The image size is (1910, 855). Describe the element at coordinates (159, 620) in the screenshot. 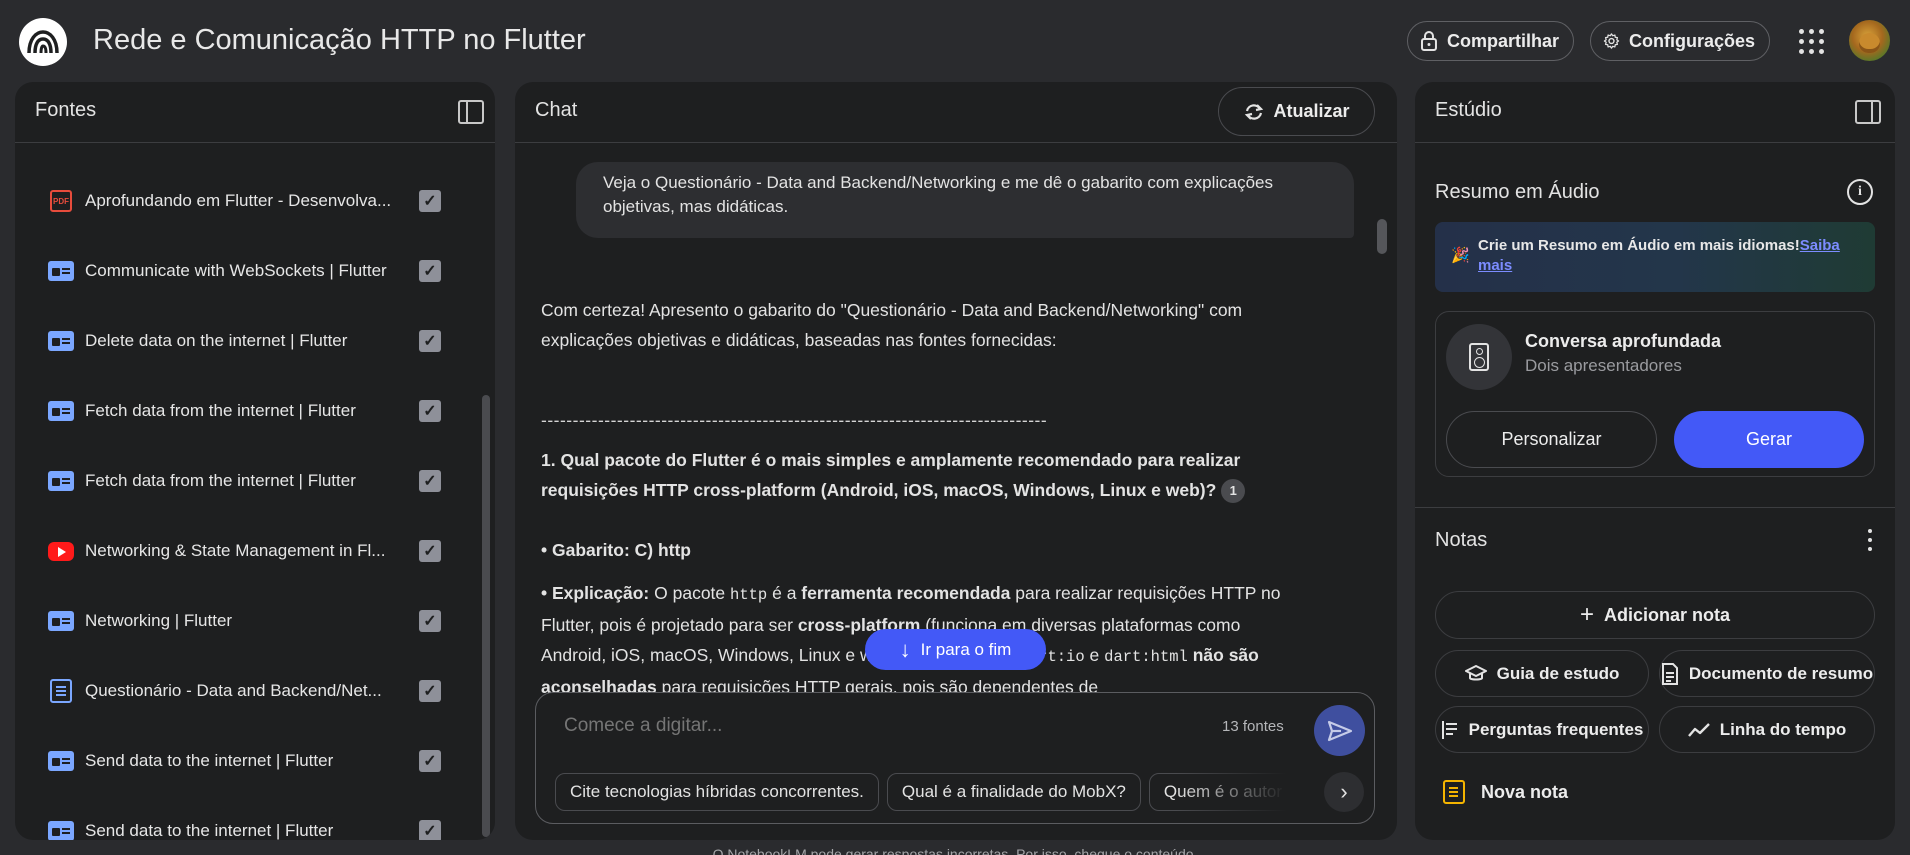

I see `source-label: Networking | Flutter` at that location.